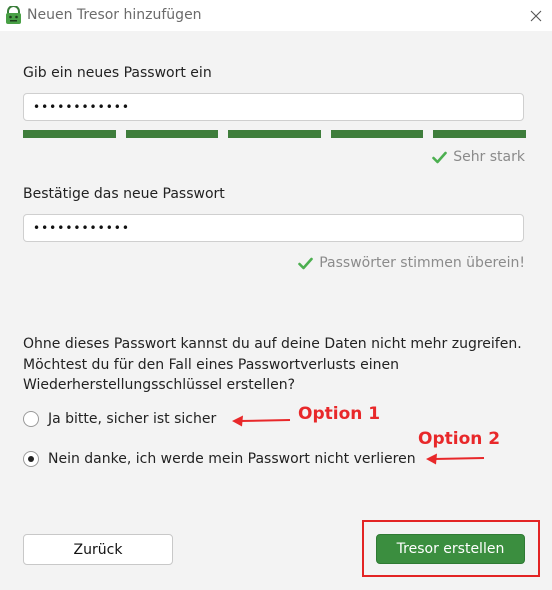  What do you see at coordinates (117, 73) in the screenshot?
I see `password-label: Gib ein neues Passwort ein` at bounding box center [117, 73].